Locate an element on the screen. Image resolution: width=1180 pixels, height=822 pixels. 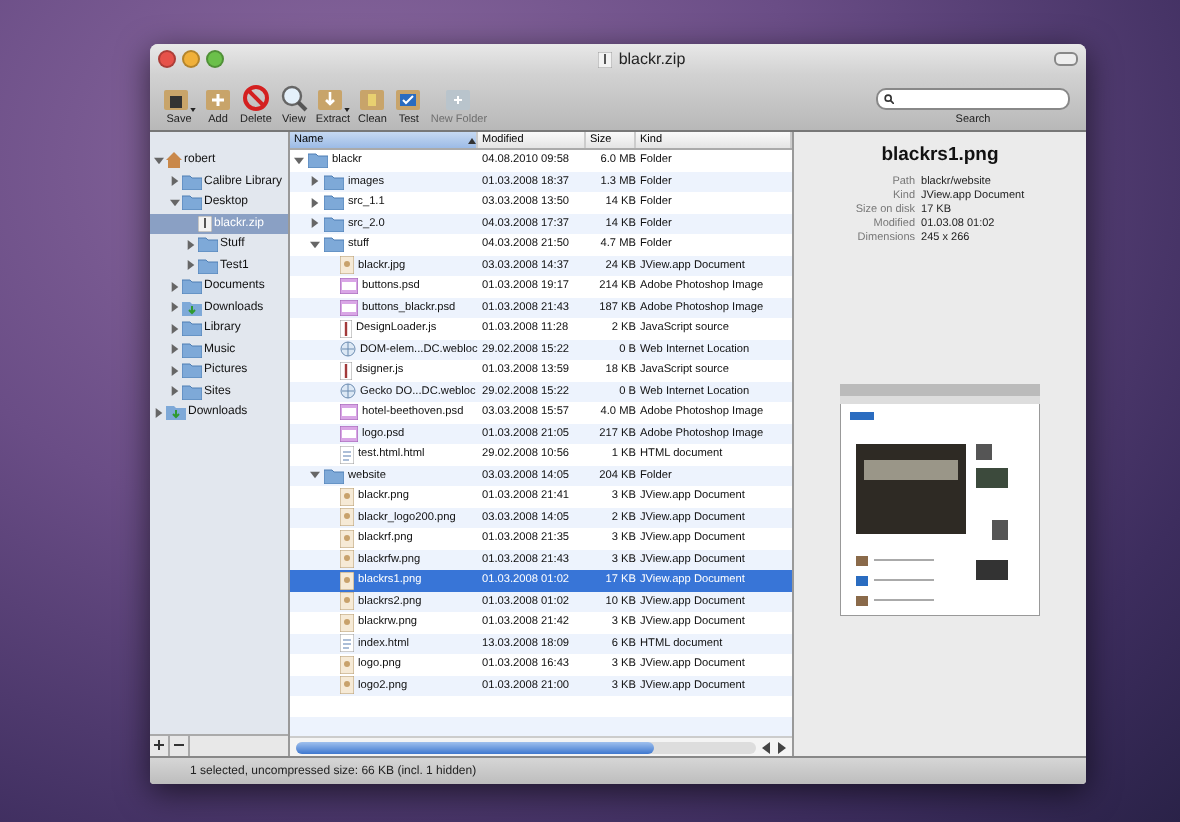
delete-icon is located at coordinates (255, 98).